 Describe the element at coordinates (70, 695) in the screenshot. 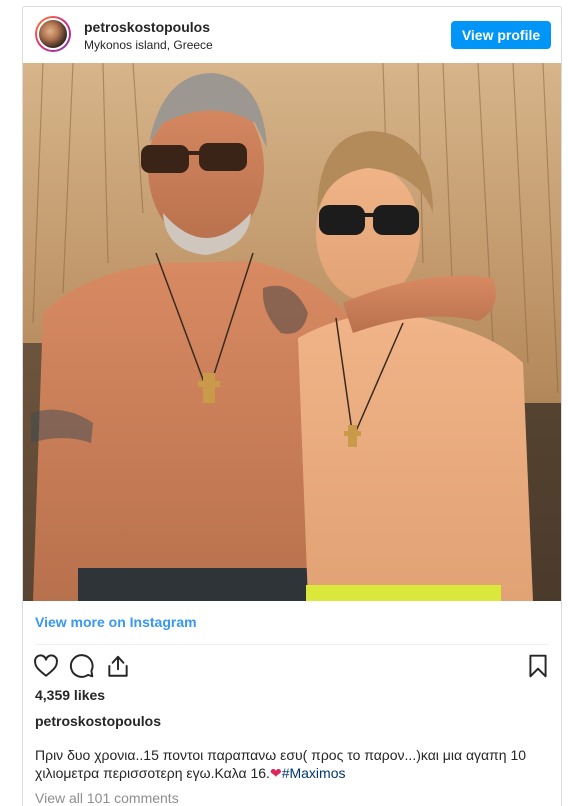

I see `likes-count: 4,359 likes` at that location.